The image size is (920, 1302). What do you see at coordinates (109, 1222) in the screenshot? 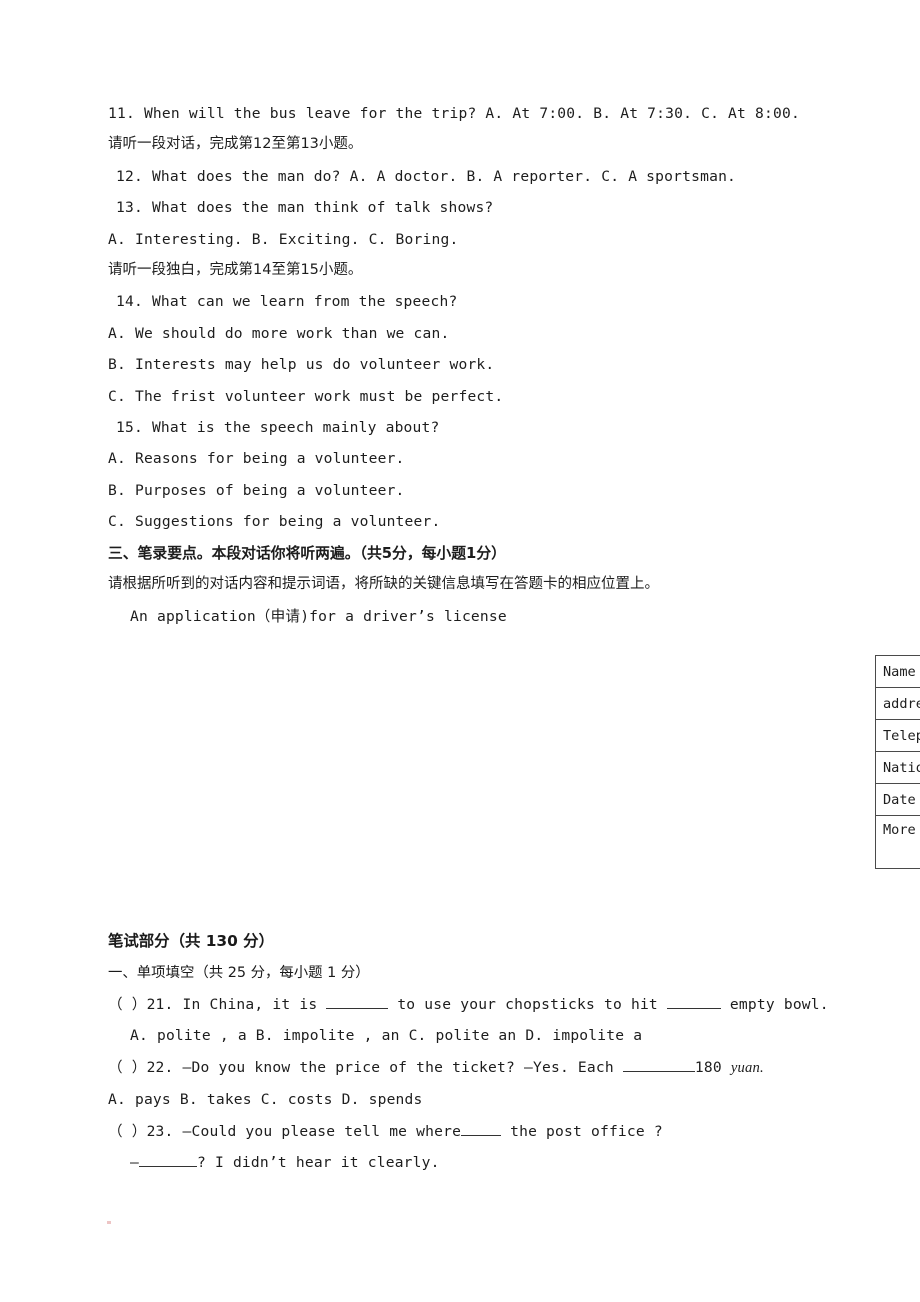
I see `page-artifact-speck` at bounding box center [109, 1222].